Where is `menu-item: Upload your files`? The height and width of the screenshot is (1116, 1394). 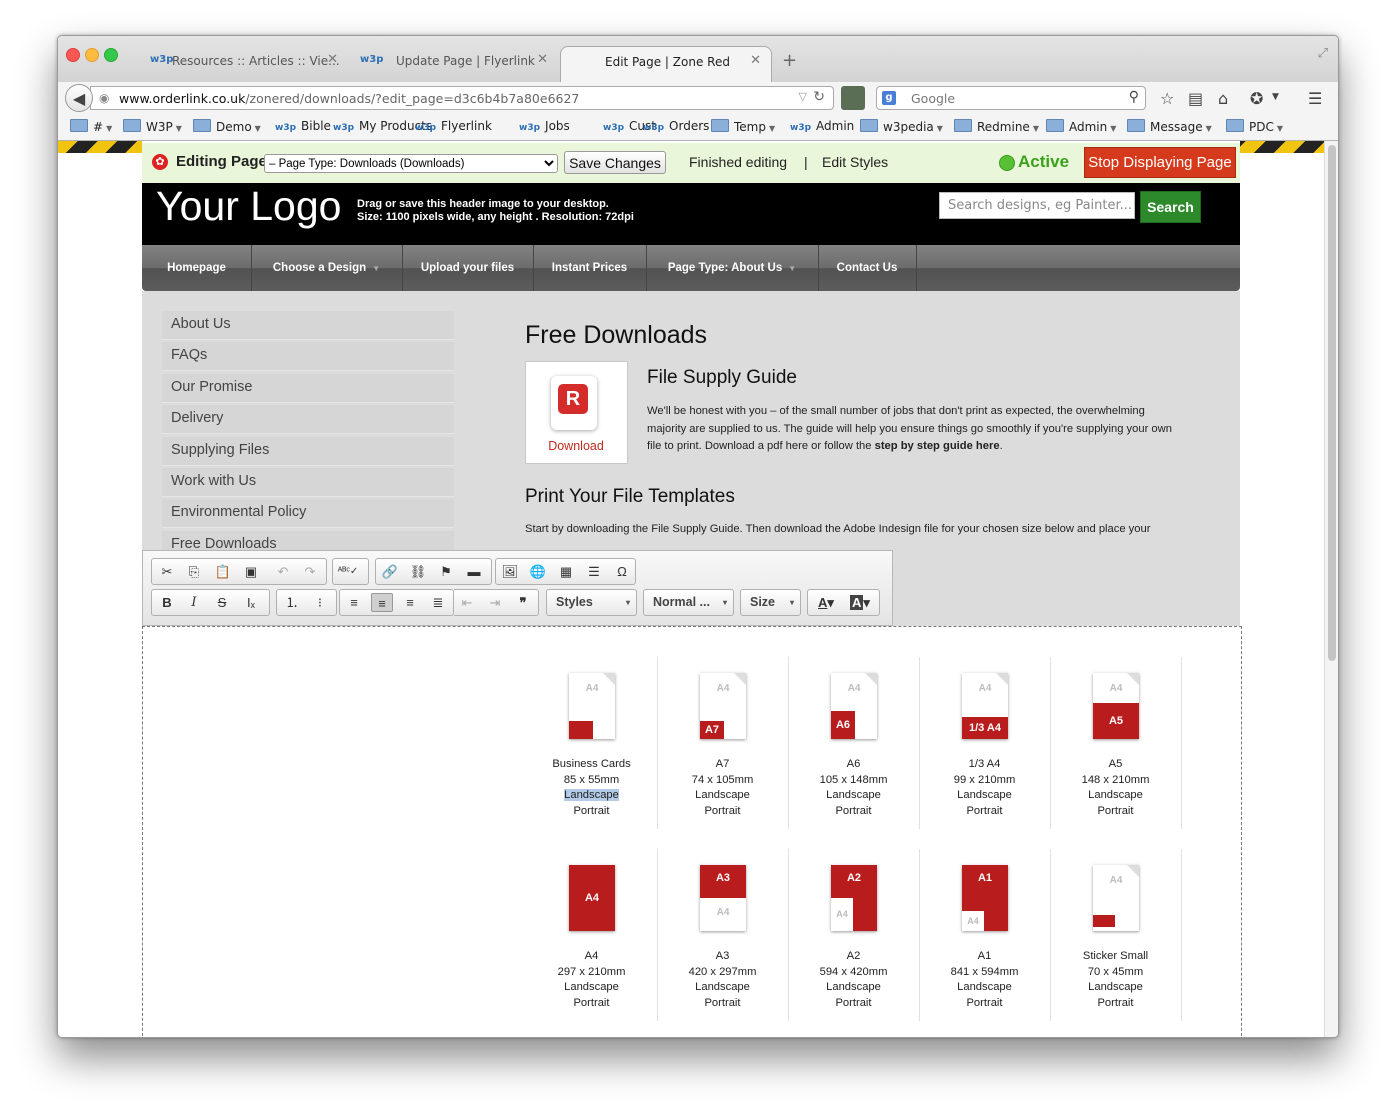 menu-item: Upload your files is located at coordinates (468, 268).